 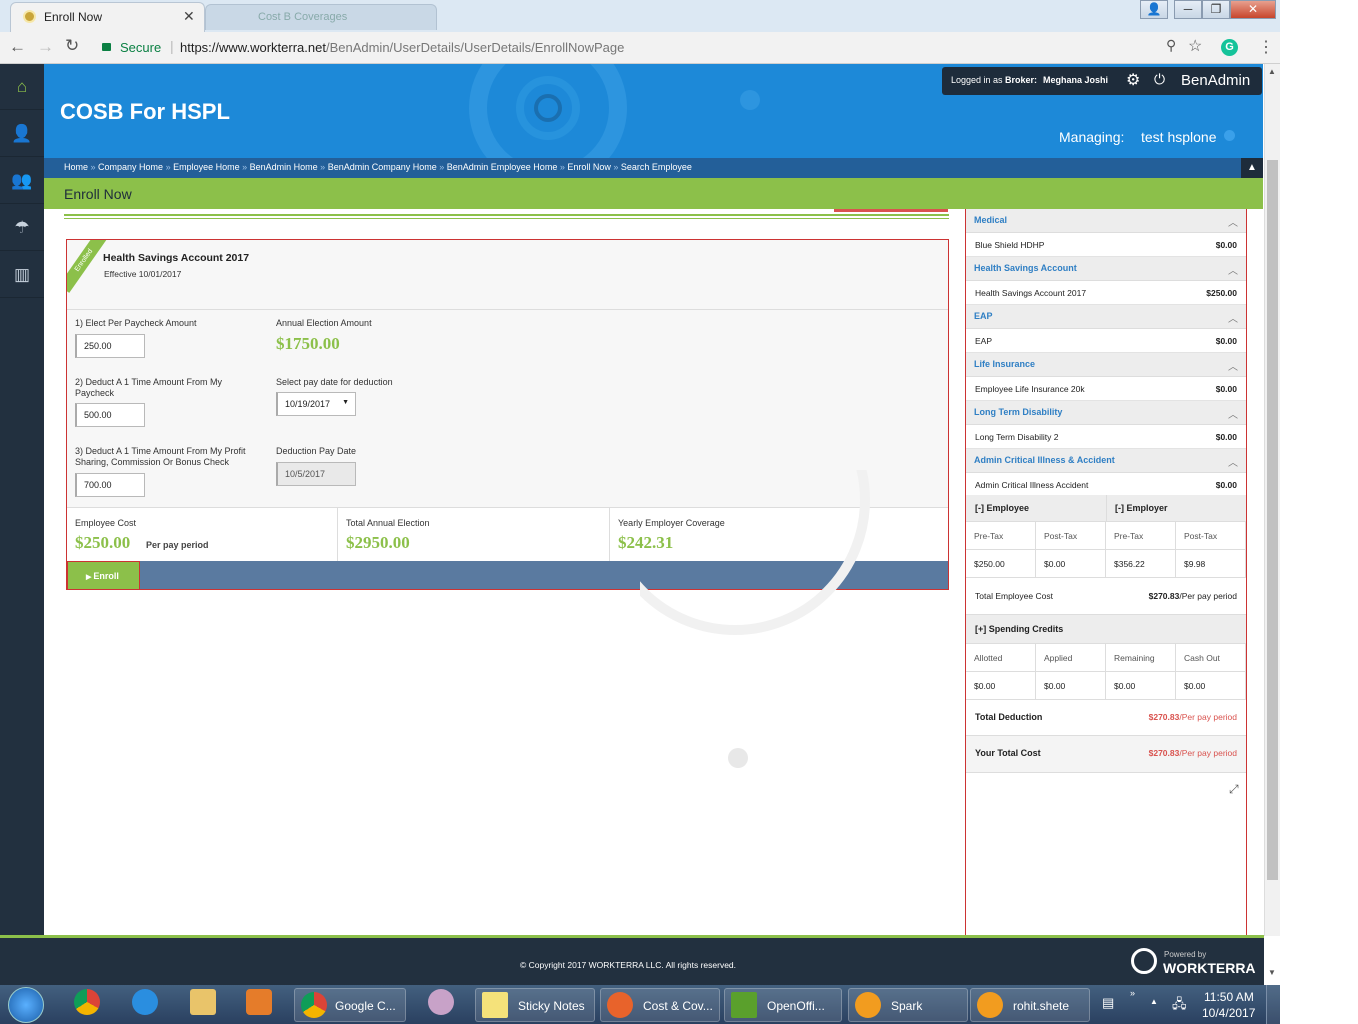 What do you see at coordinates (259, 1002) in the screenshot?
I see `media-player-pinned-icon` at bounding box center [259, 1002].